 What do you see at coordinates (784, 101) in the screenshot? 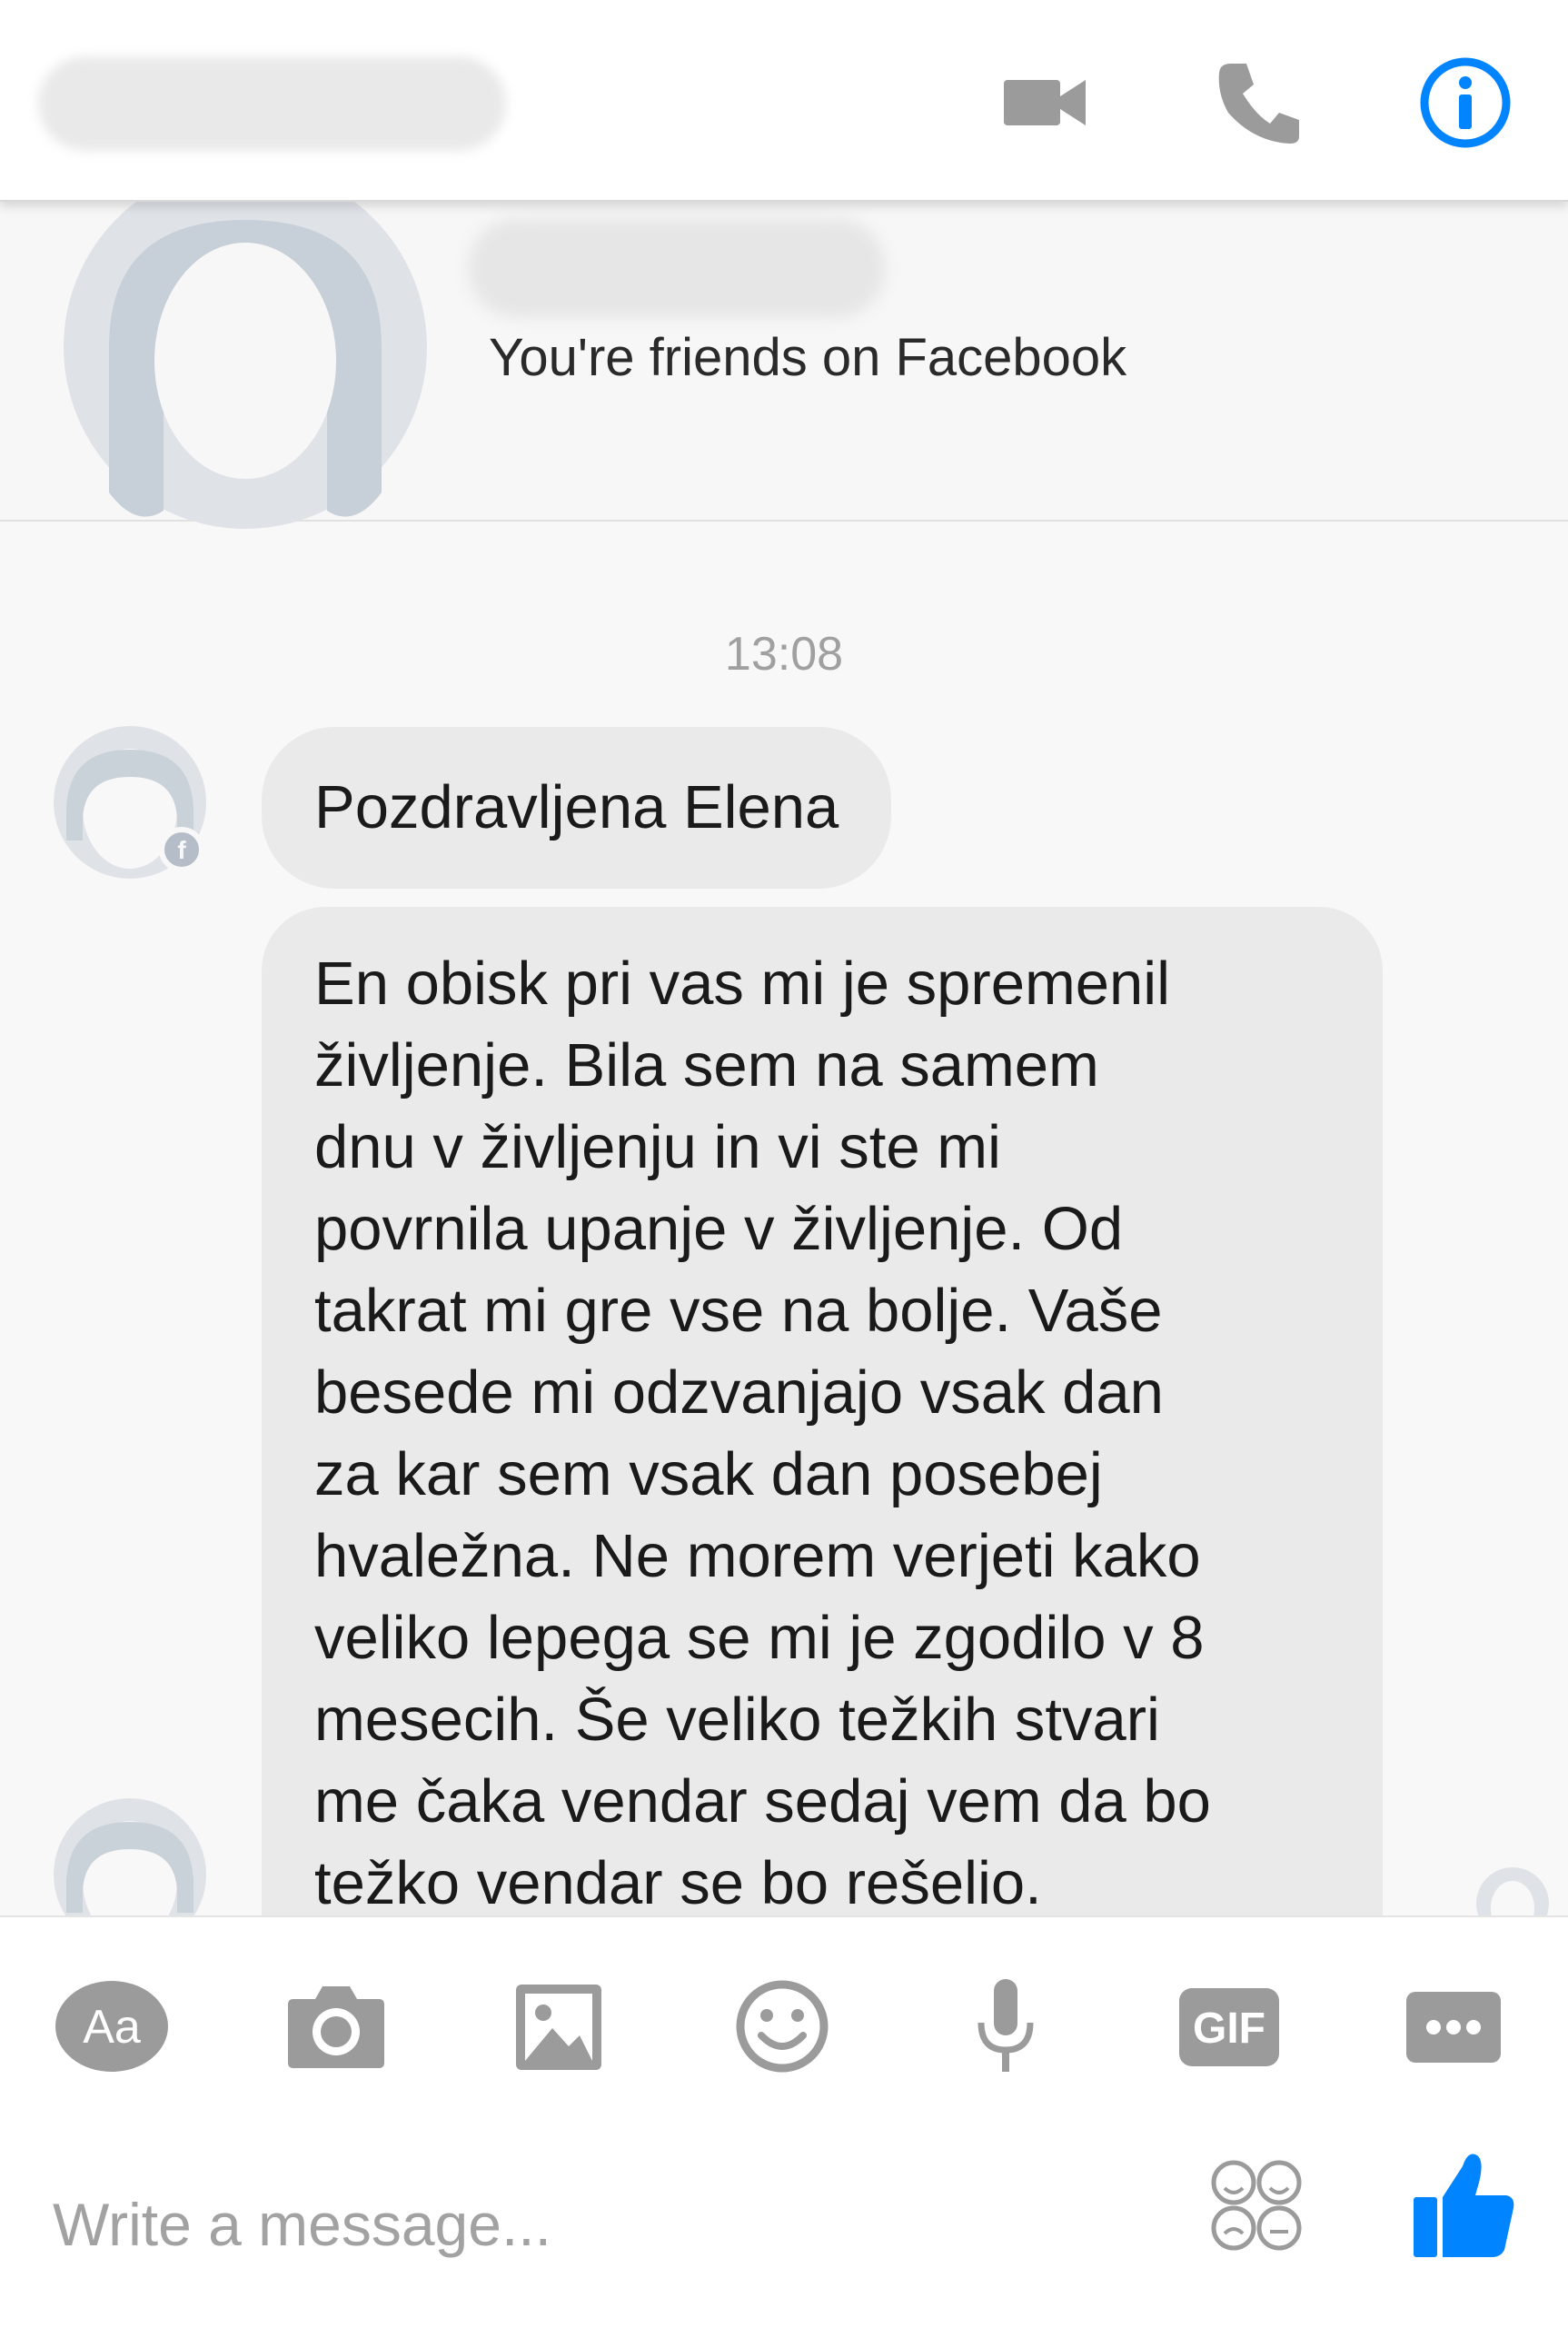
I see `conversation-header` at bounding box center [784, 101].